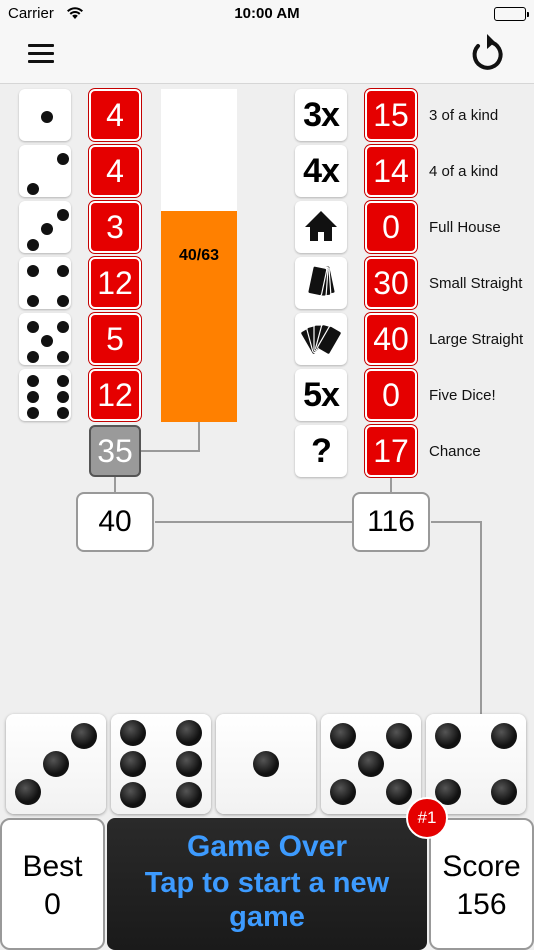  I want to click on new-game-label: Tap to start a new game, so click(267, 900).